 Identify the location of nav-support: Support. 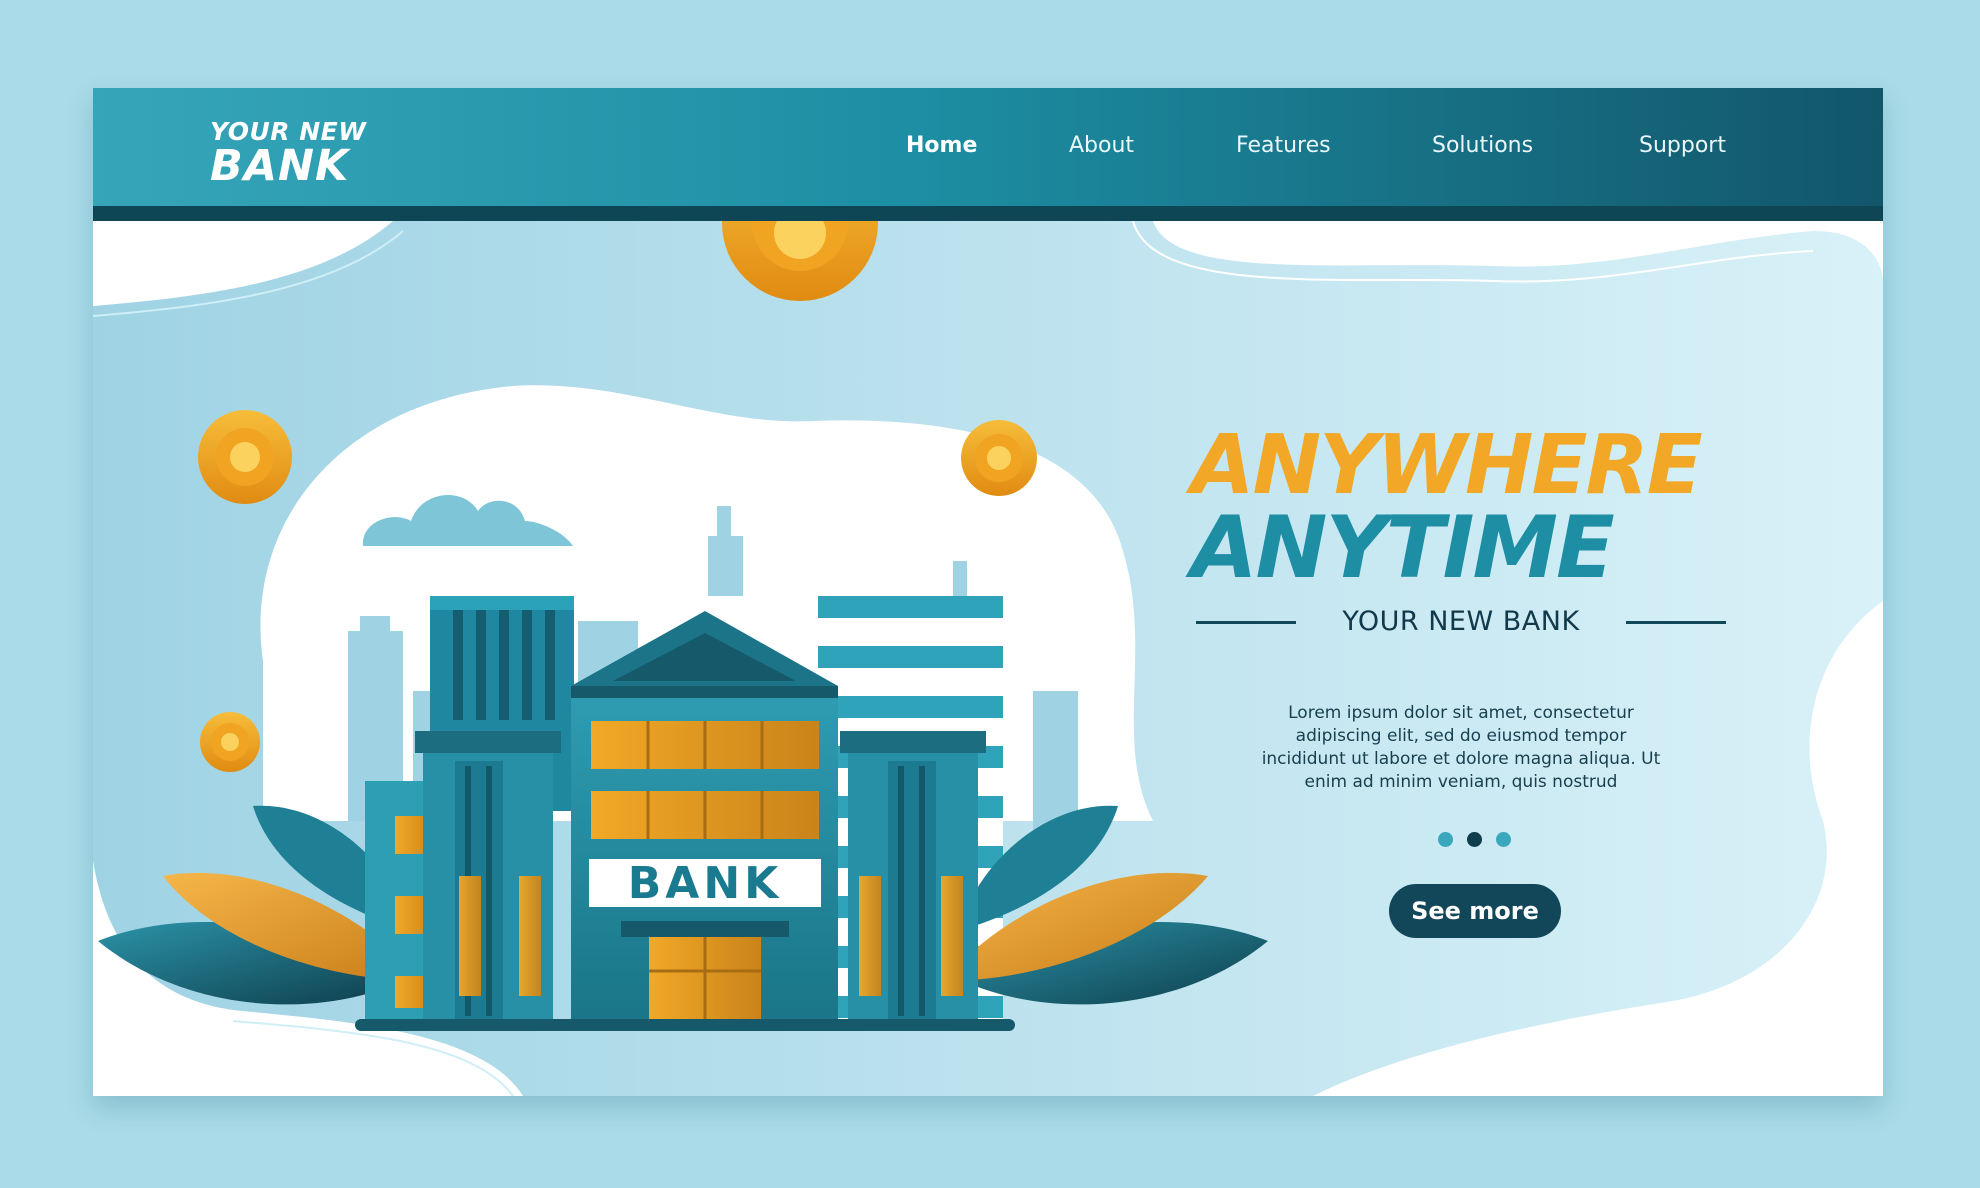
(1682, 145).